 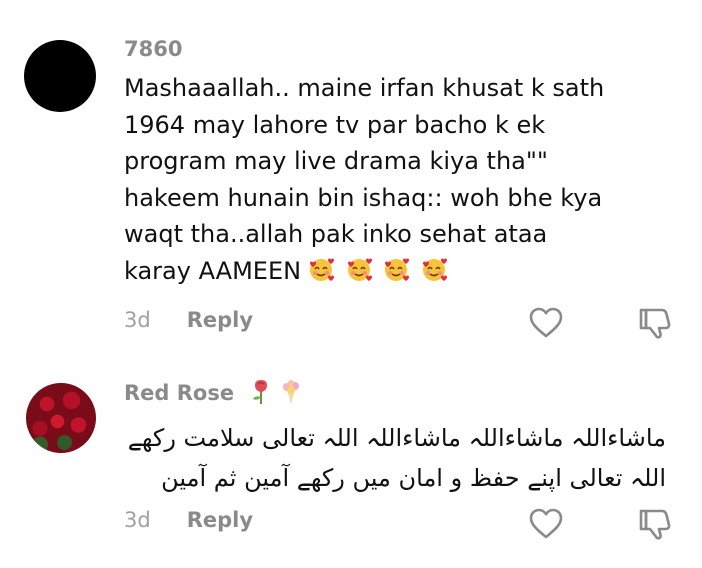 I want to click on comment-text-line: program may live drama kiya tha"", so click(x=336, y=161).